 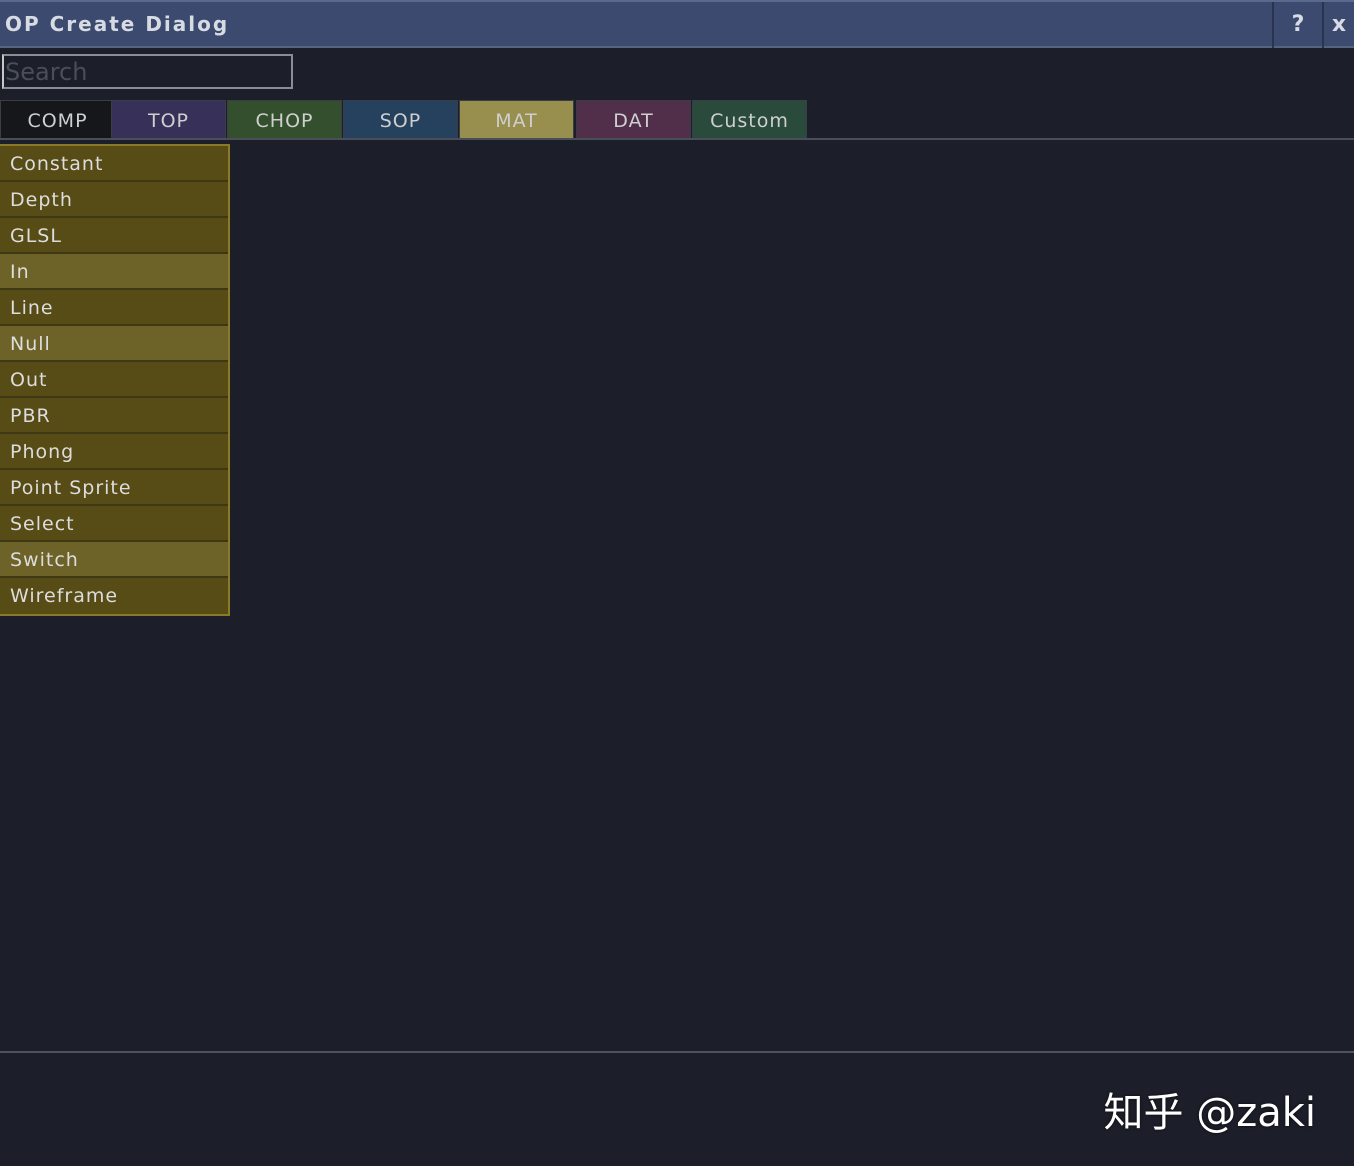 What do you see at coordinates (284, 119) in the screenshot?
I see `tab-chop: CHOP` at bounding box center [284, 119].